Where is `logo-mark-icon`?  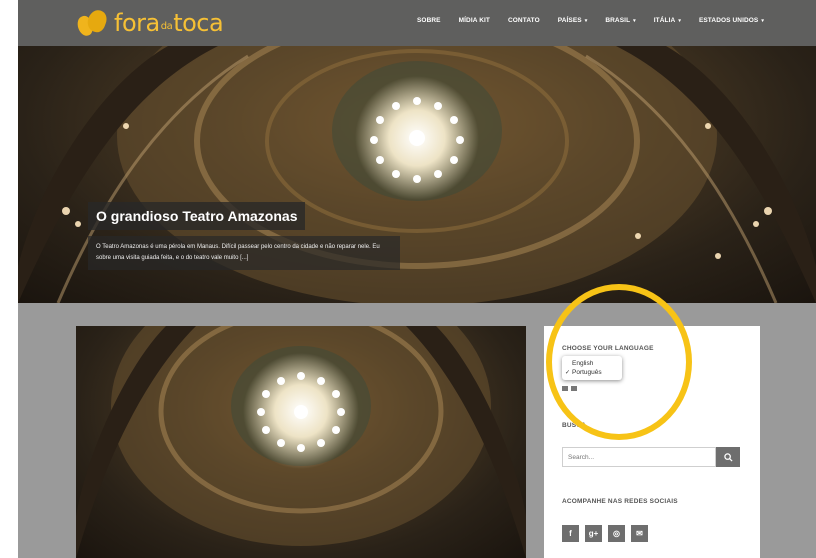 logo-mark-icon is located at coordinates (92, 22).